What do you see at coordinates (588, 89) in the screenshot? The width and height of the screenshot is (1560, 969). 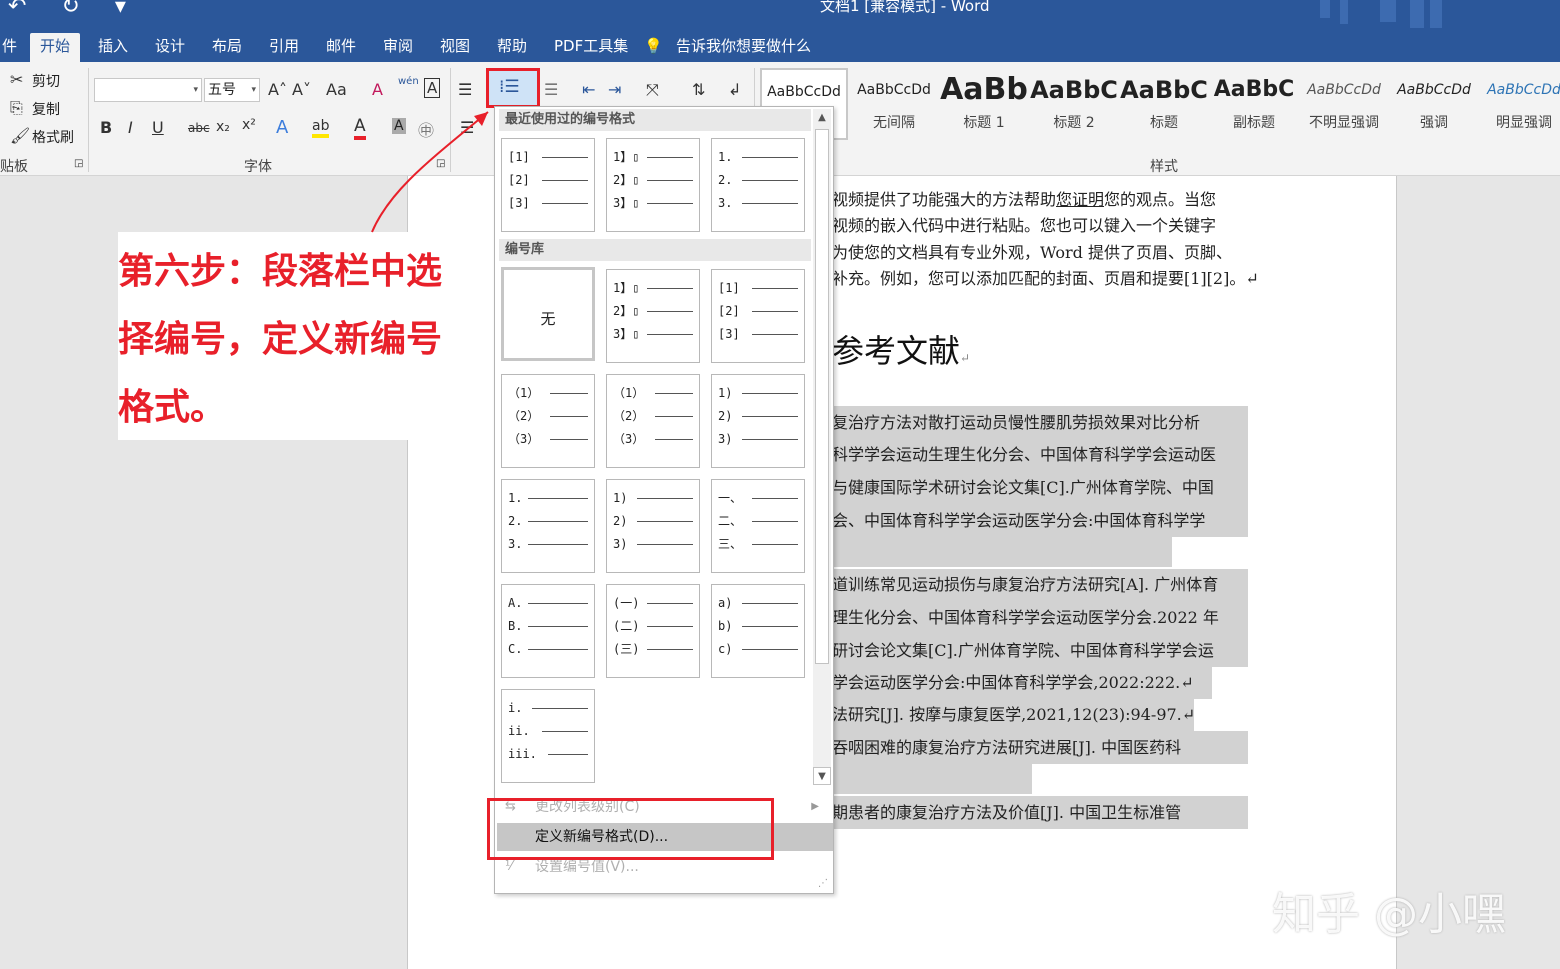 I see `decrease-indent-icon: ⇤` at bounding box center [588, 89].